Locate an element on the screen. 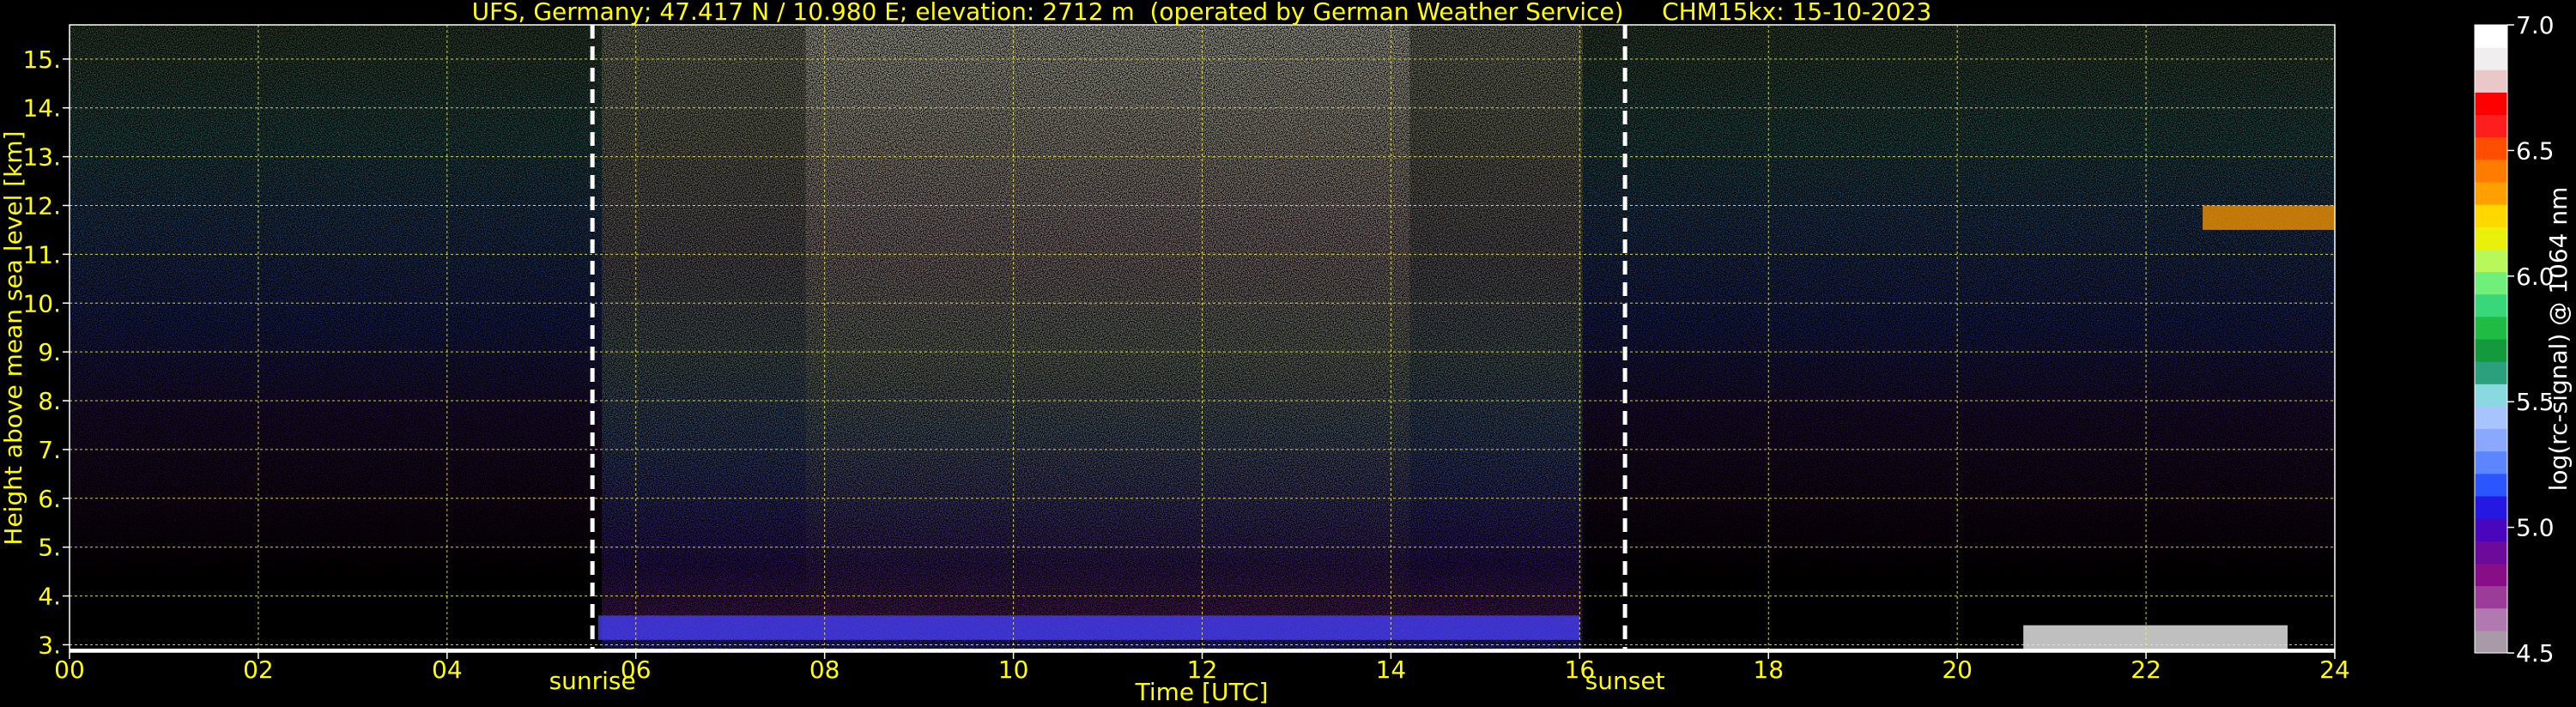  x-axis-label: Time [UTC] is located at coordinates (1202, 692).